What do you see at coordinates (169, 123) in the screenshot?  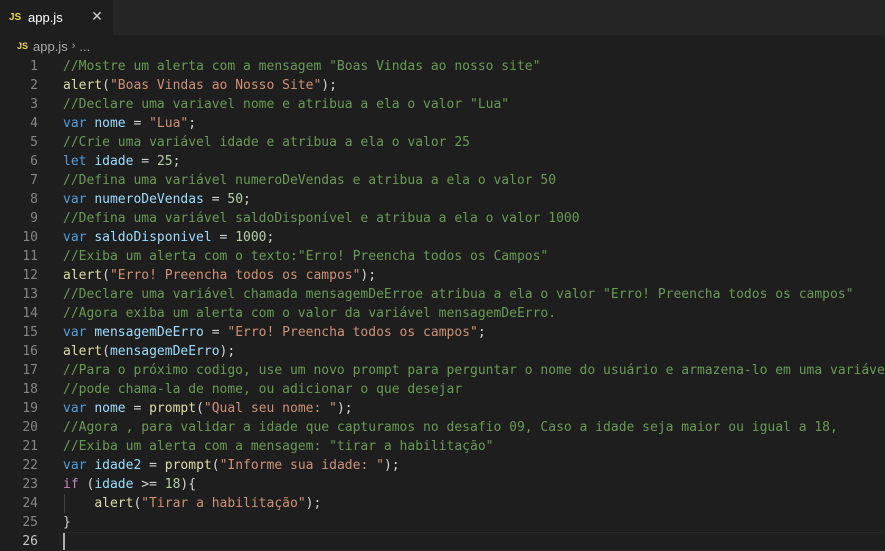 I see `code-token: "Lua"` at bounding box center [169, 123].